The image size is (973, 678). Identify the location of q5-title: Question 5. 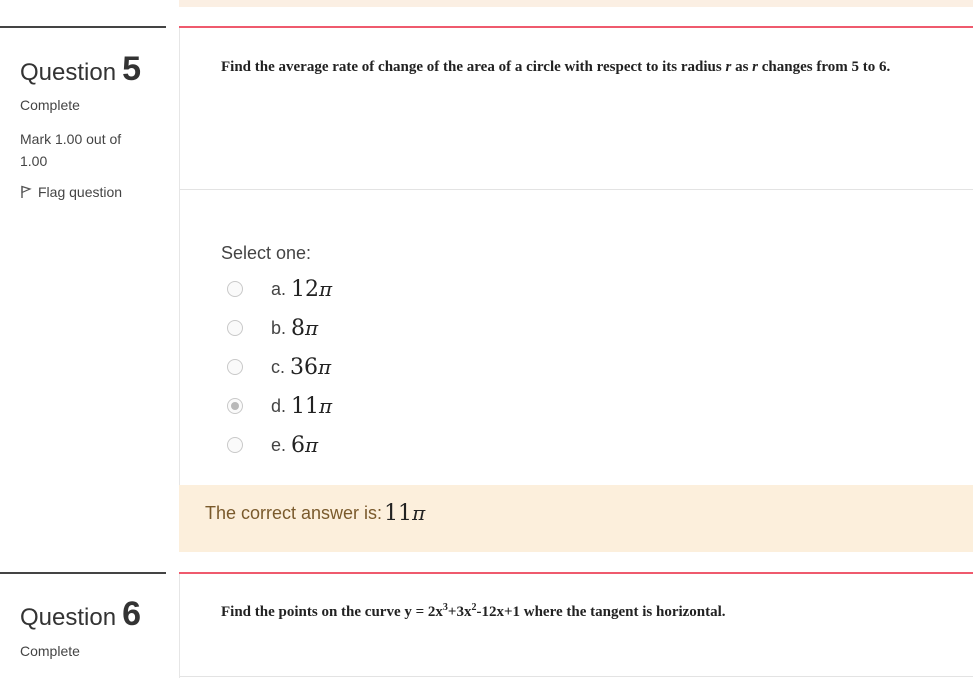
(80, 69).